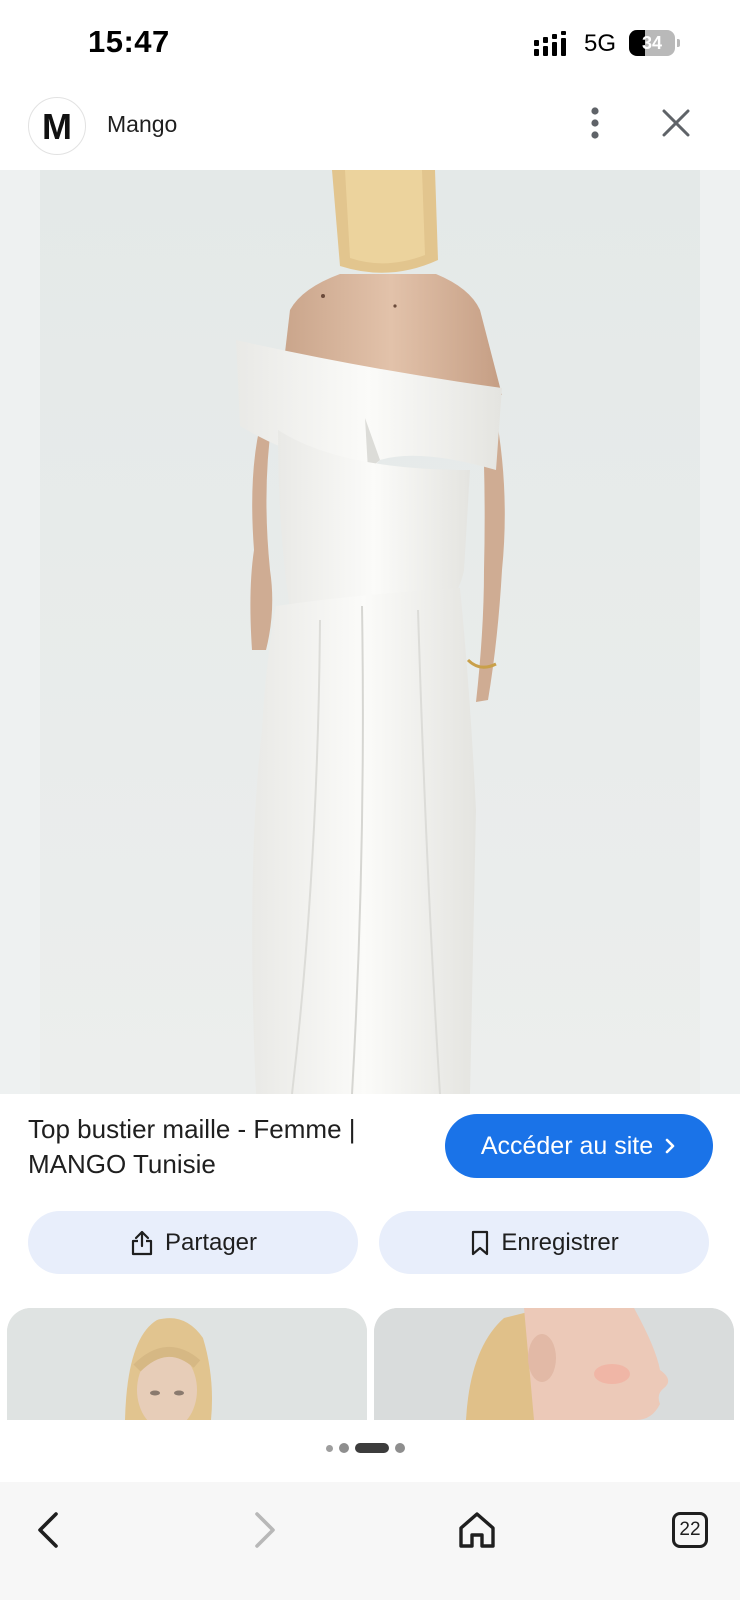 The height and width of the screenshot is (1600, 740). What do you see at coordinates (670, 1146) in the screenshot?
I see `chevron-right-icon` at bounding box center [670, 1146].